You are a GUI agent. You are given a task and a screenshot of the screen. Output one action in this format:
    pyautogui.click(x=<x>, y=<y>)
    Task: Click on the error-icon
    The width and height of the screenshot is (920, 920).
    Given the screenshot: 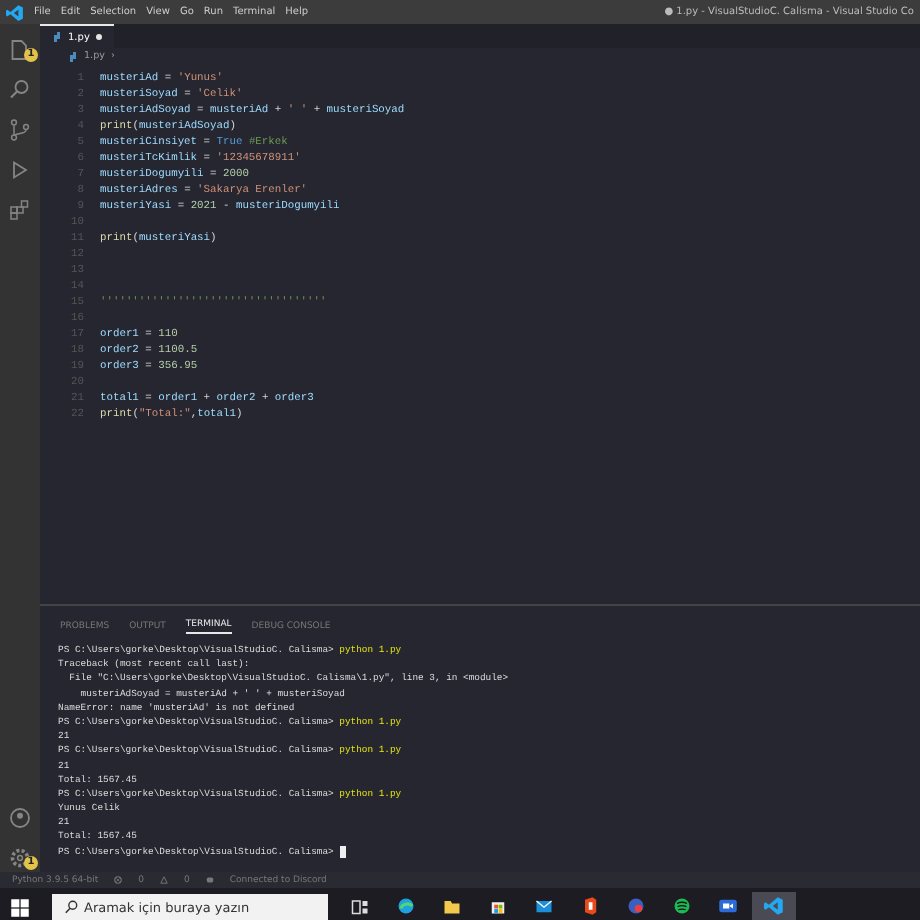 What is the action you would take?
    pyautogui.click(x=118, y=880)
    